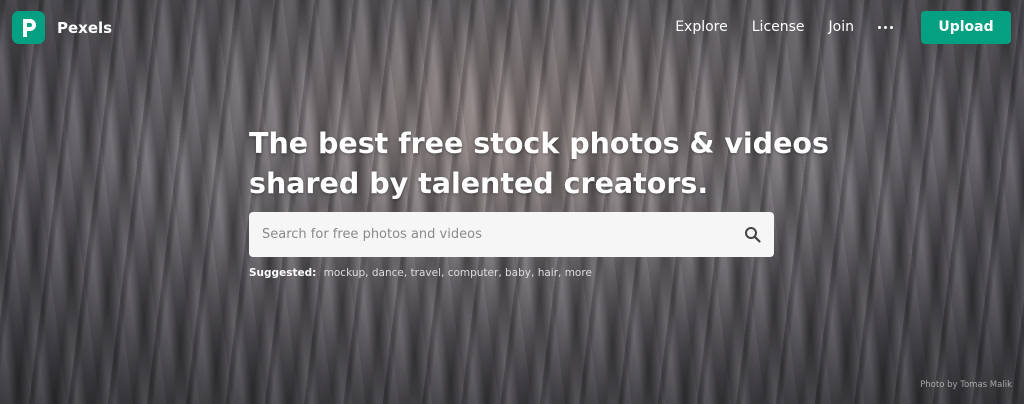 This screenshot has width=1024, height=404. I want to click on pexels-logo: Pexels, so click(62, 27).